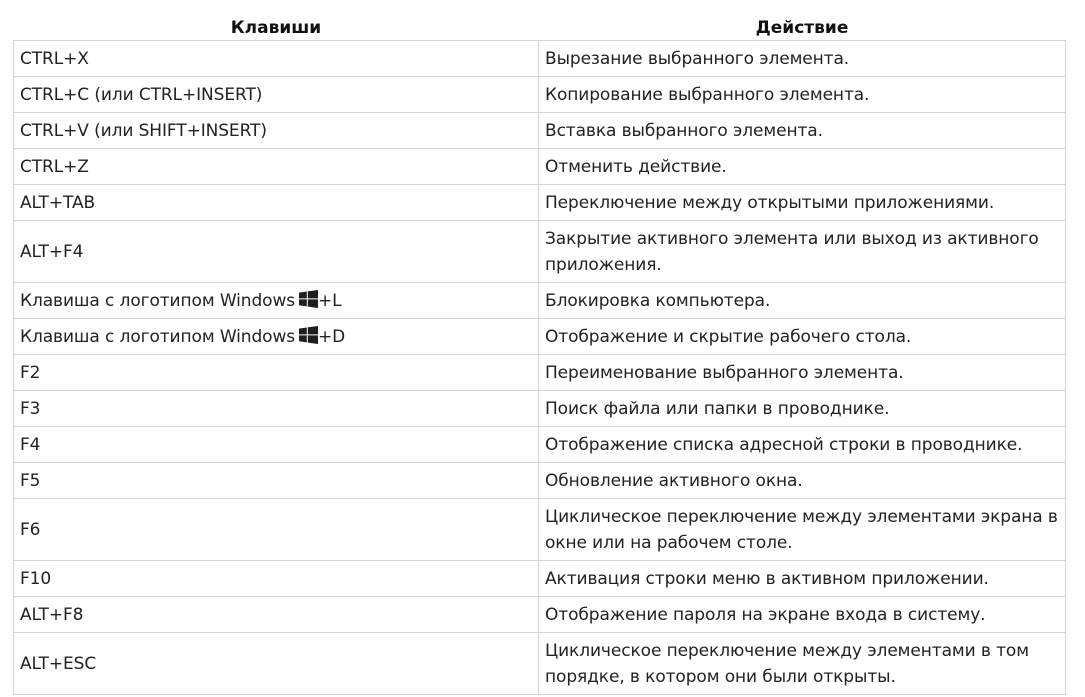 Image resolution: width=1085 pixels, height=697 pixels. What do you see at coordinates (802, 336) in the screenshot?
I see `action-cell: Отображение и скрытие рабочего стола.` at bounding box center [802, 336].